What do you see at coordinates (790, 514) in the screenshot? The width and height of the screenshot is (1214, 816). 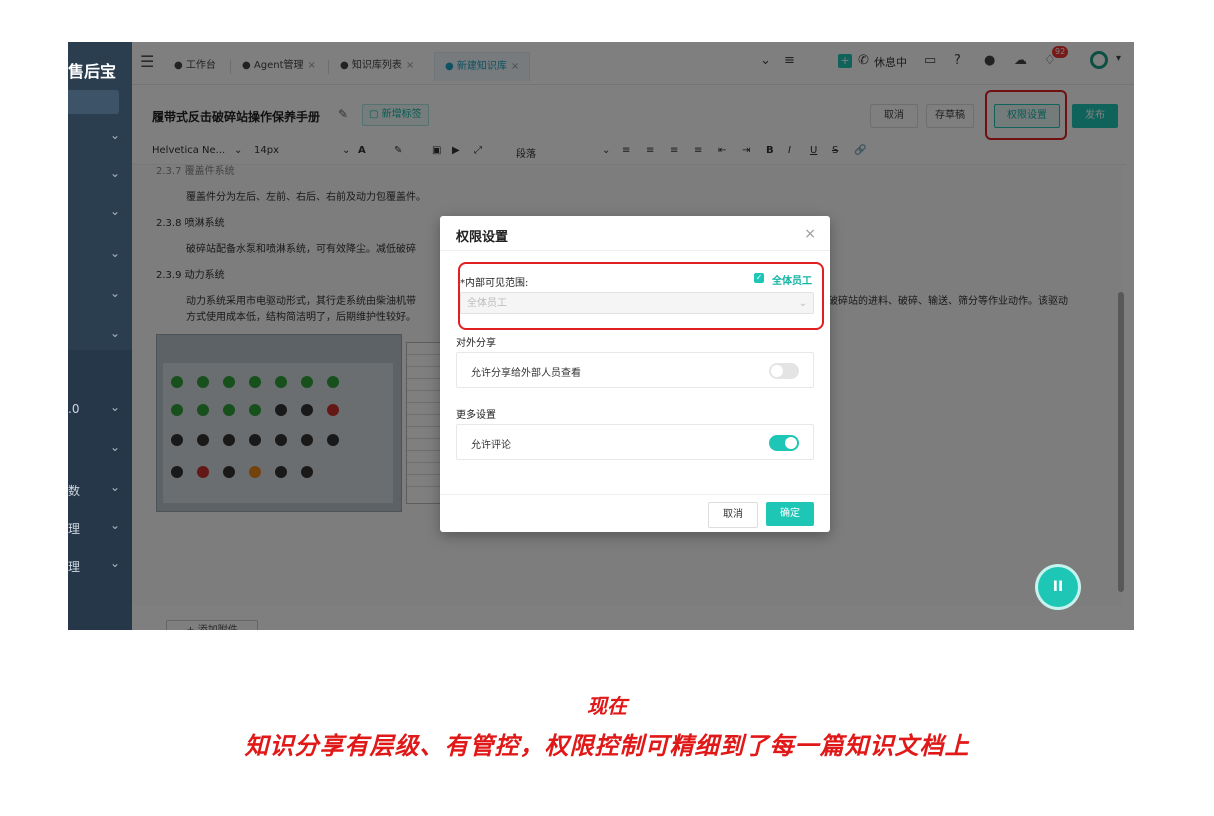 I see `modal-confirm-button: 确定` at bounding box center [790, 514].